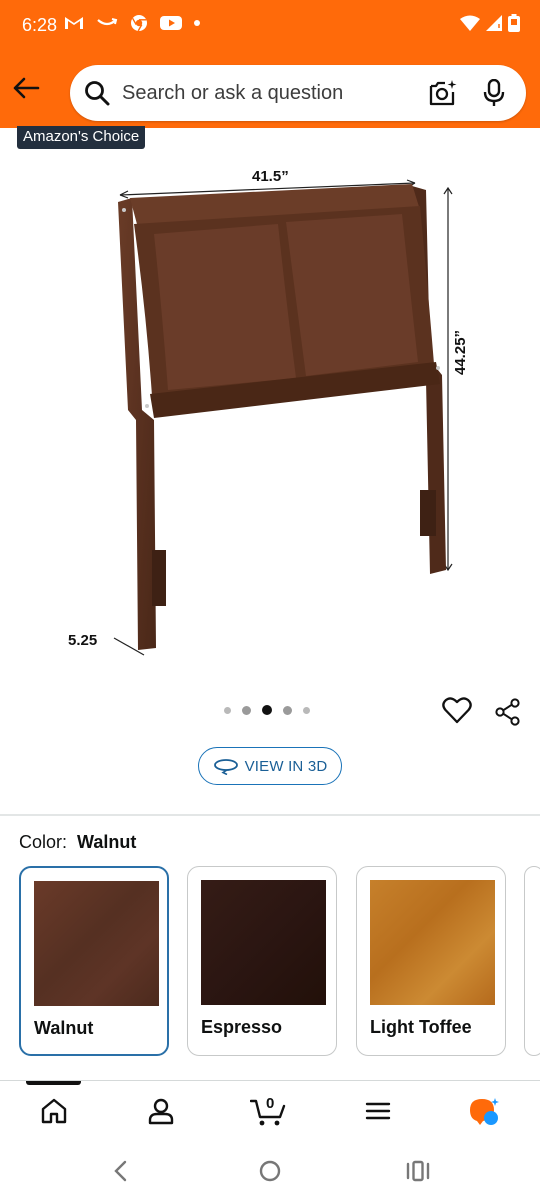 This screenshot has height=1200, width=540. I want to click on width-dimension-label: 41.5”, so click(270, 176).